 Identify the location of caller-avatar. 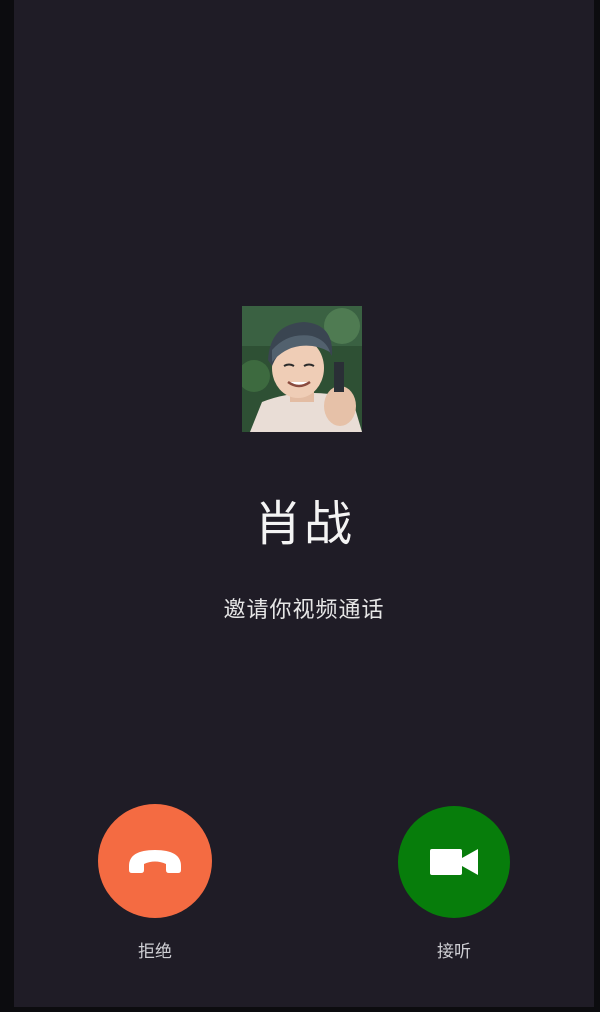
(302, 369).